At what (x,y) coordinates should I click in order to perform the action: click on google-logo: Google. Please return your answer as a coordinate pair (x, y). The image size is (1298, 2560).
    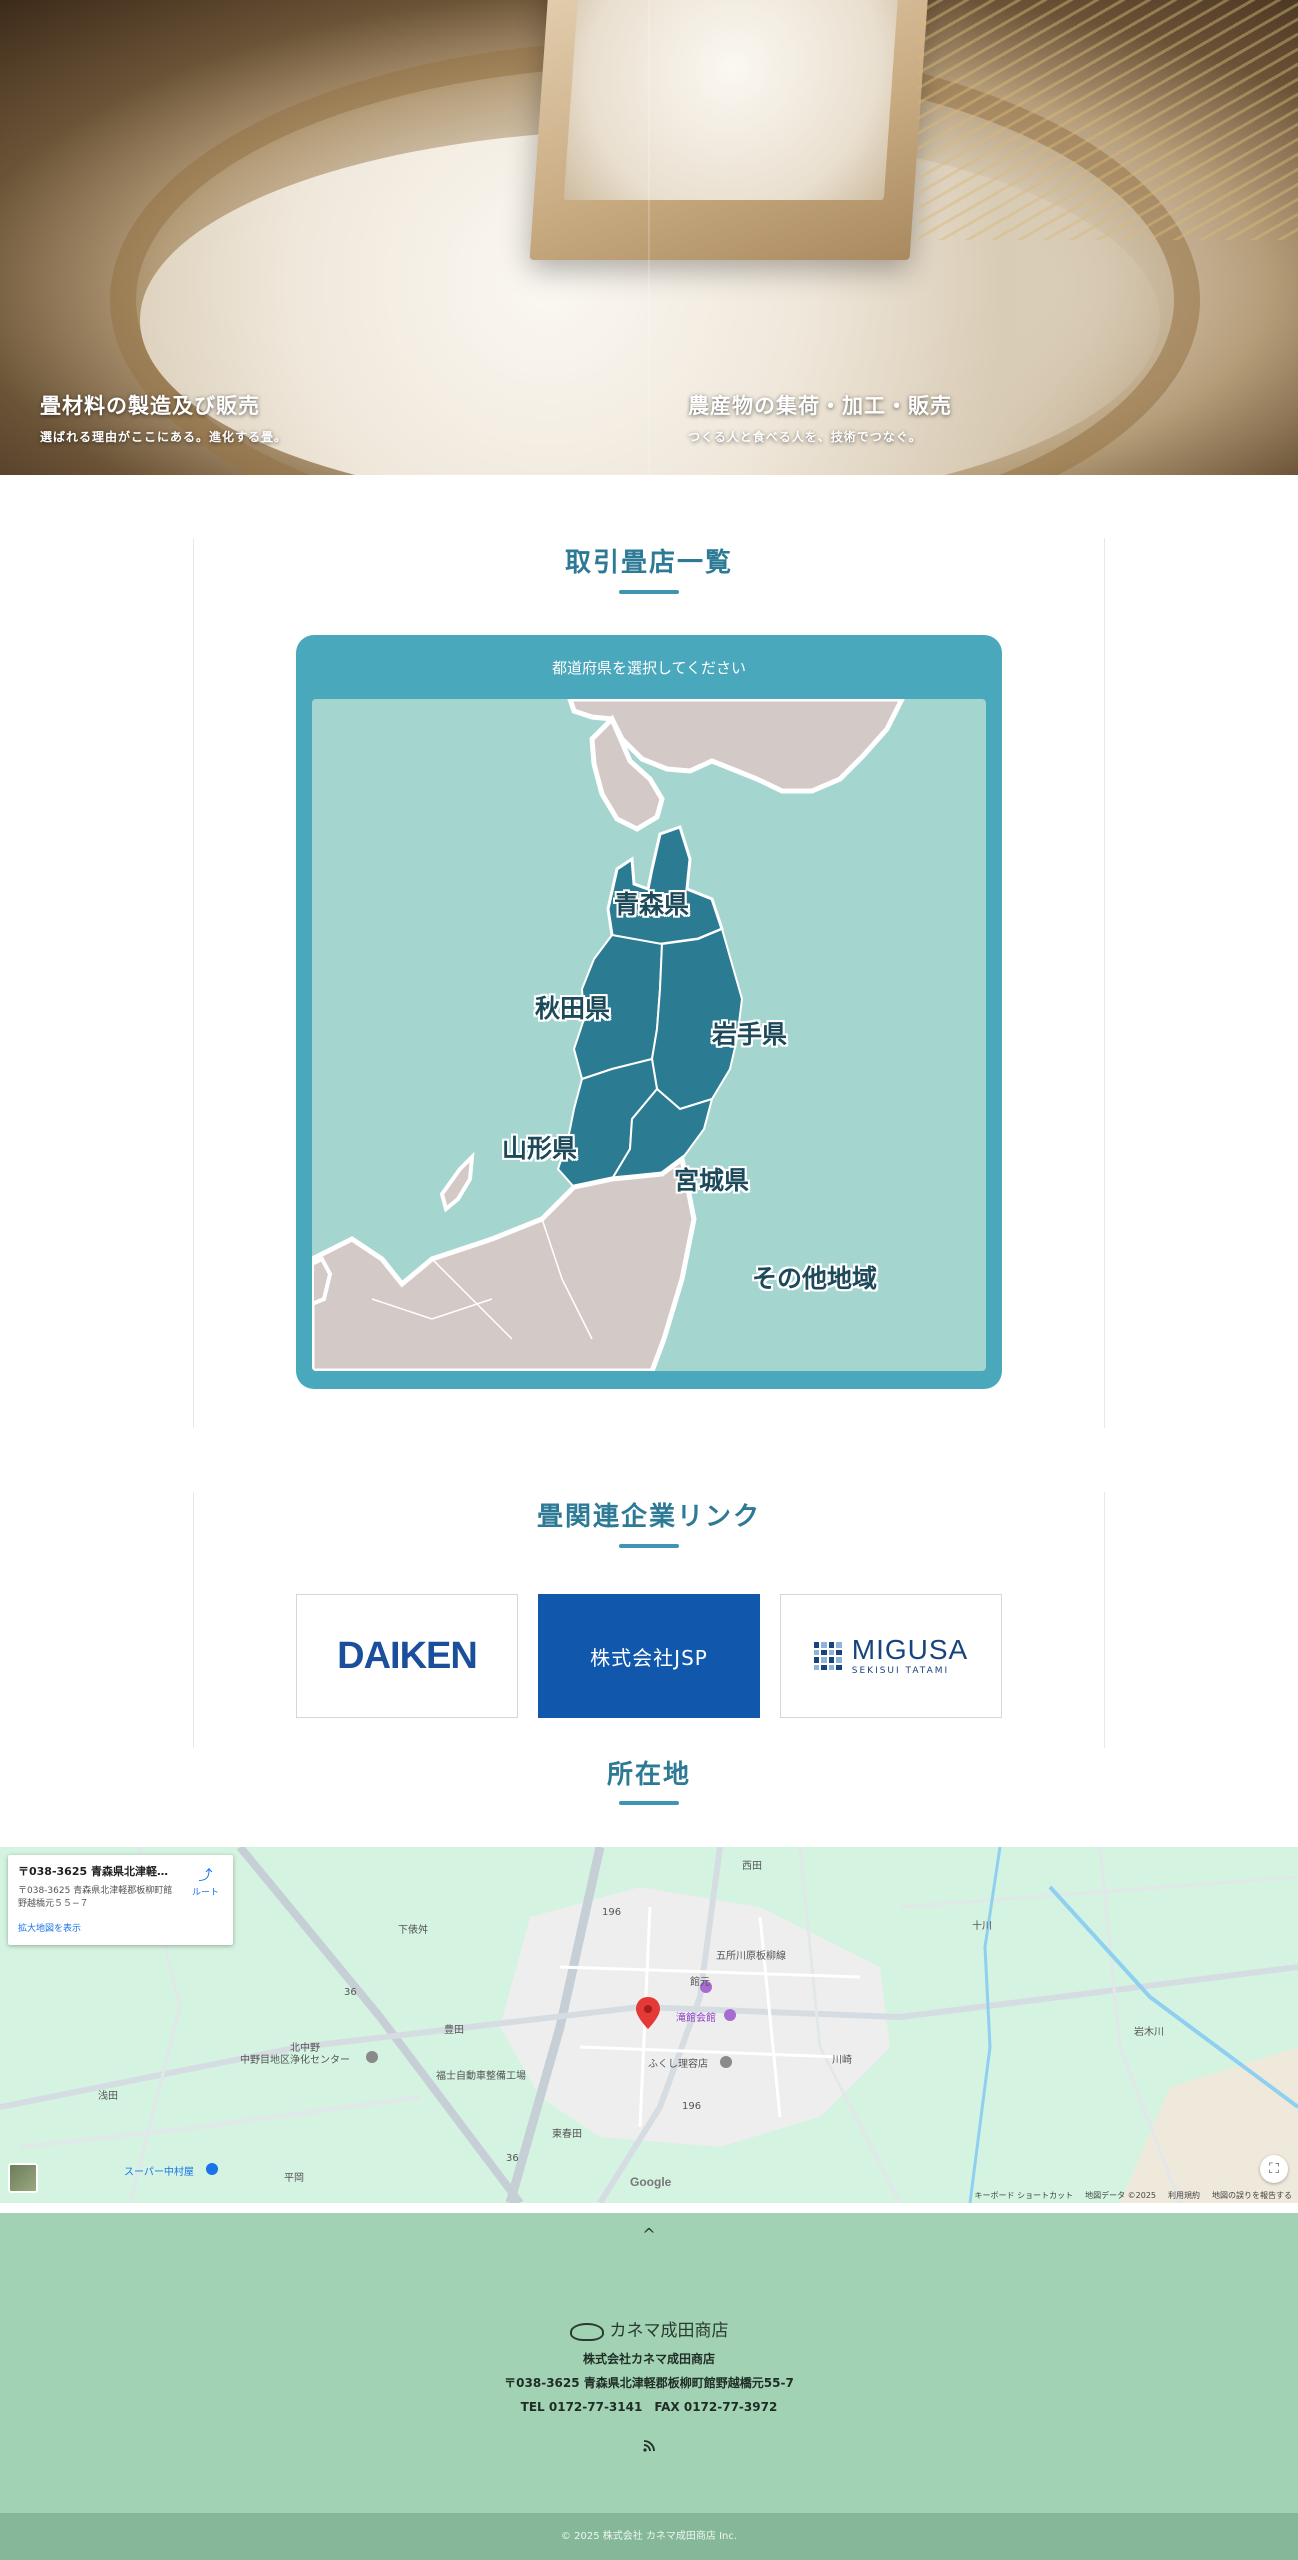
    Looking at the image, I should click on (651, 2182).